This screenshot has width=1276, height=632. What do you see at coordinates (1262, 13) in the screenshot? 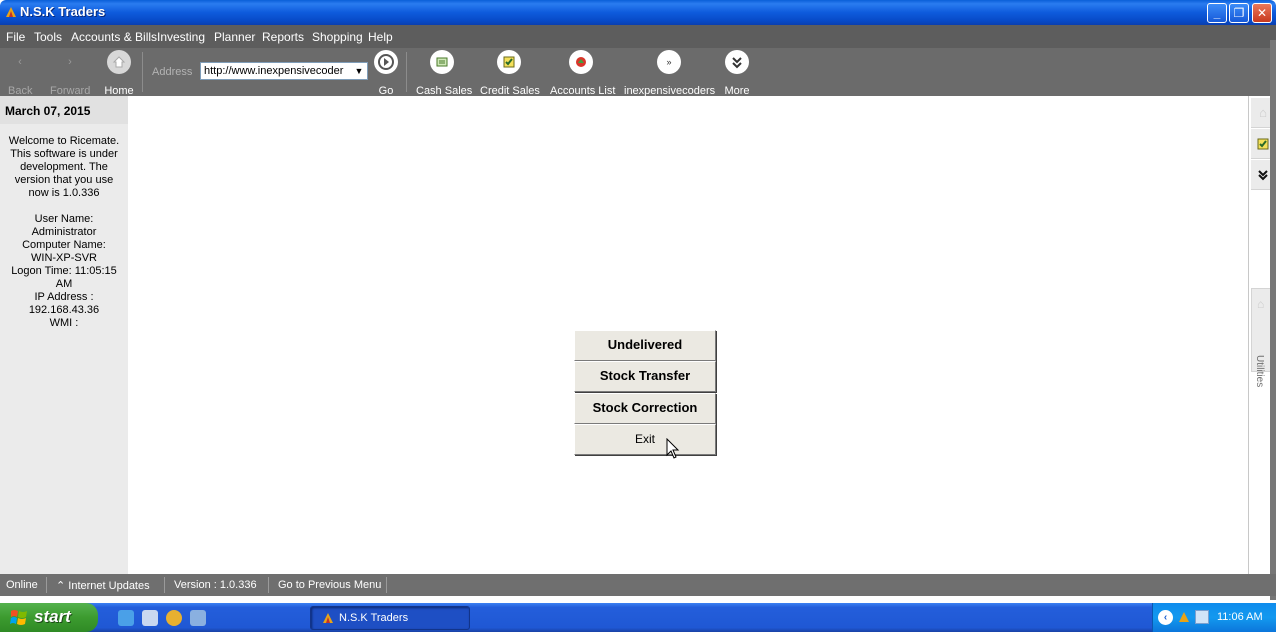
I see `close-button: ✕` at bounding box center [1262, 13].